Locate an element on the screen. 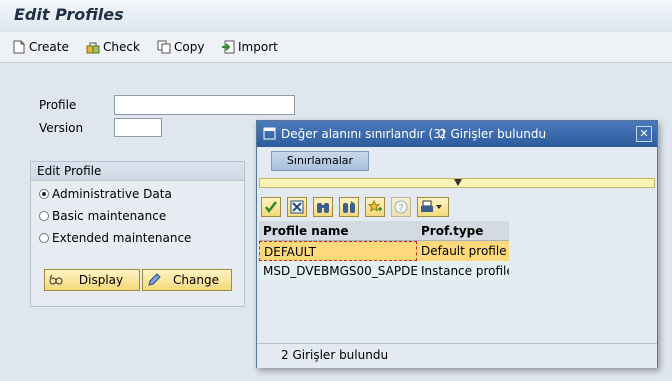 This screenshot has height=381, width=672. create-label: Create is located at coordinates (49, 47).